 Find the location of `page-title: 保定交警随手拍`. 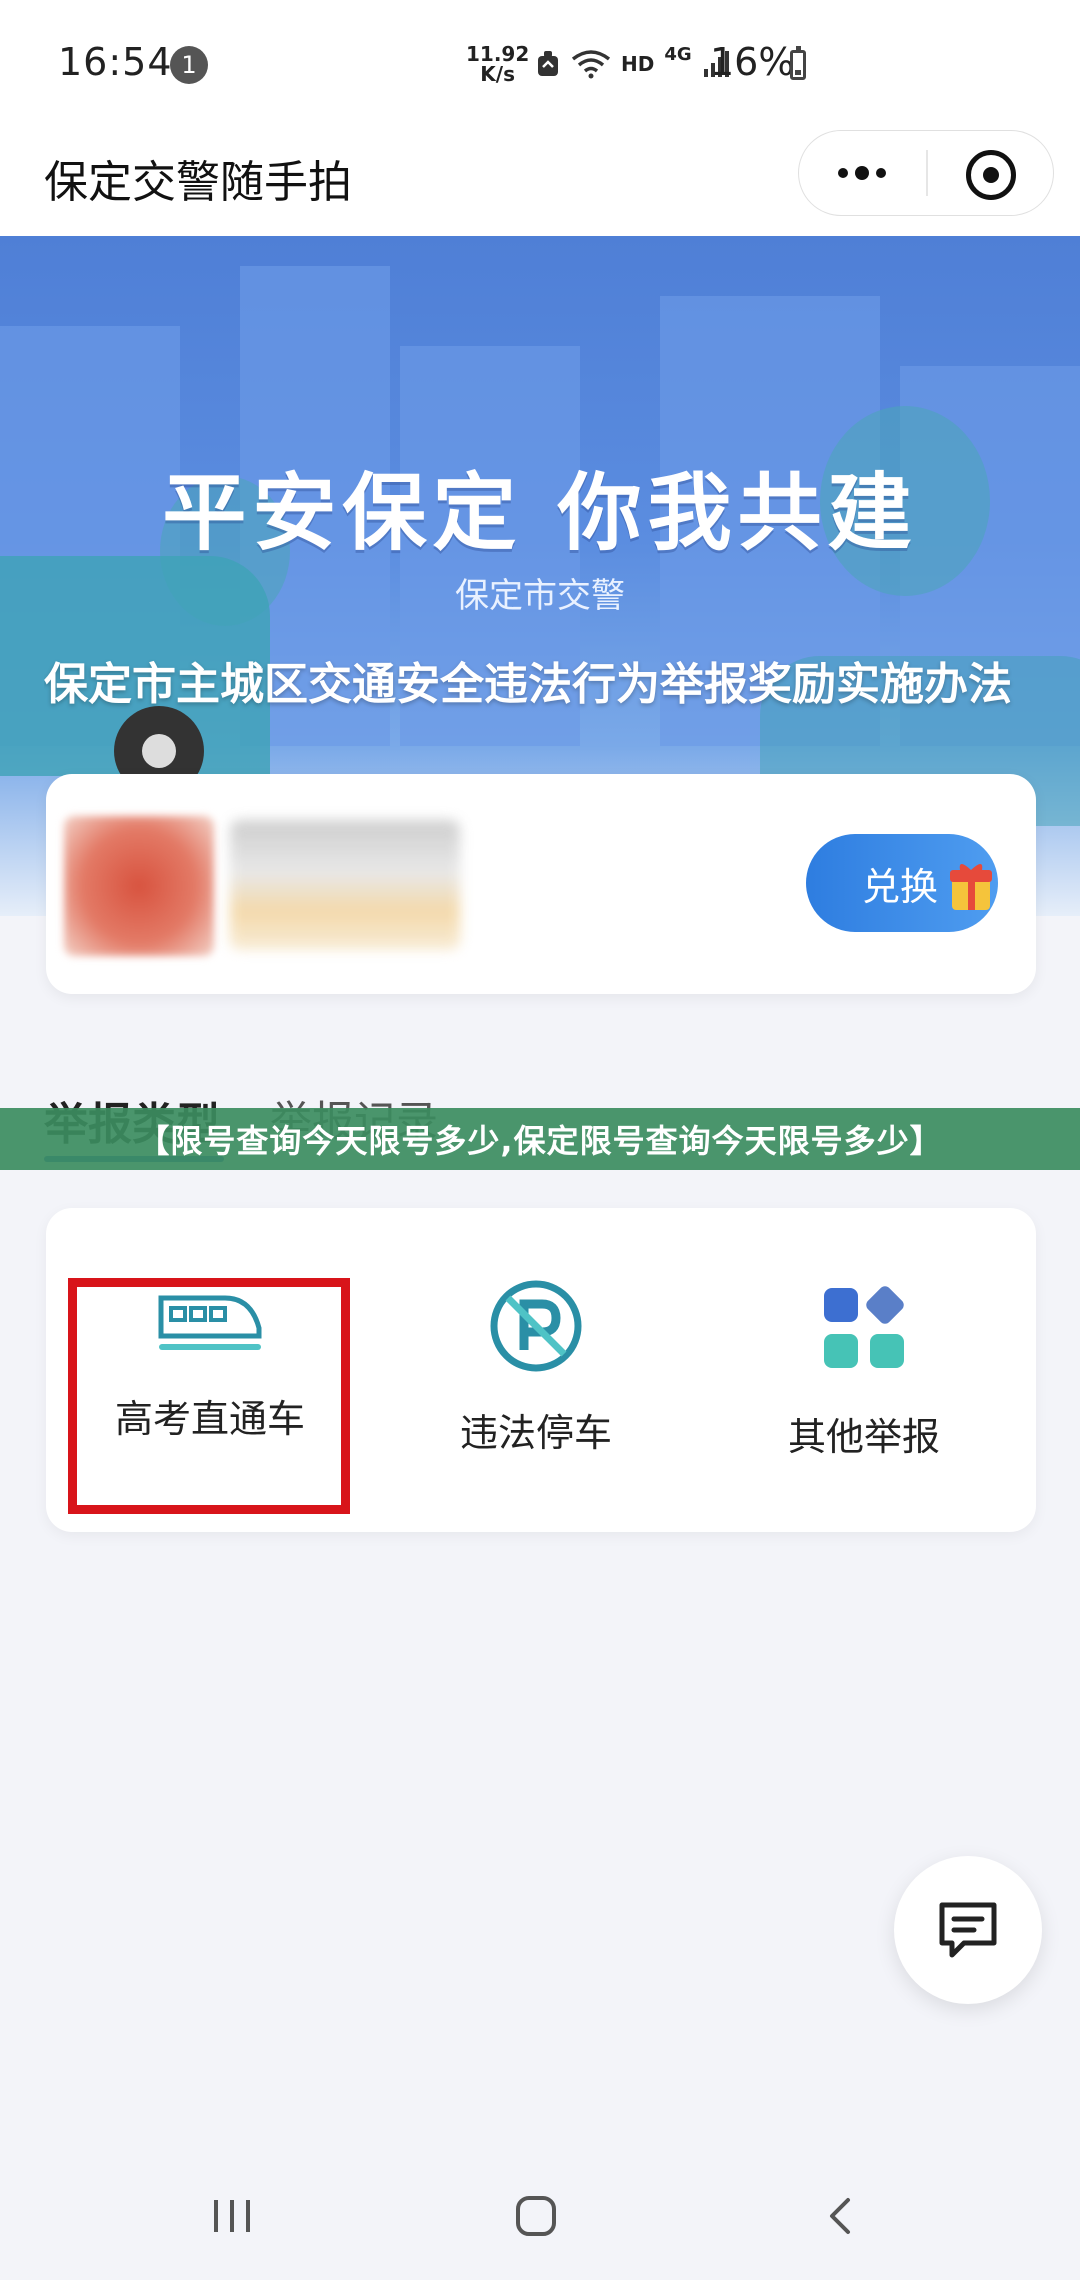

page-title: 保定交警随手拍 is located at coordinates (198, 182).